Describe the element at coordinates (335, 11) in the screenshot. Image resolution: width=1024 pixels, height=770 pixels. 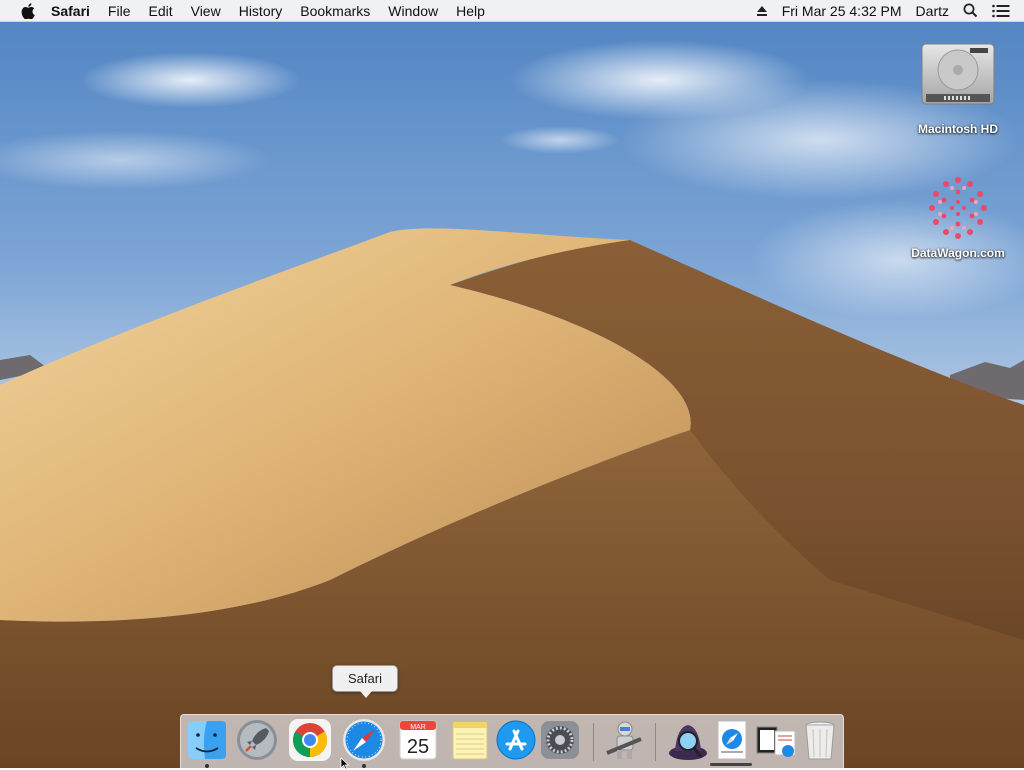
I see `menu-bookmarks: Bookmarks` at that location.